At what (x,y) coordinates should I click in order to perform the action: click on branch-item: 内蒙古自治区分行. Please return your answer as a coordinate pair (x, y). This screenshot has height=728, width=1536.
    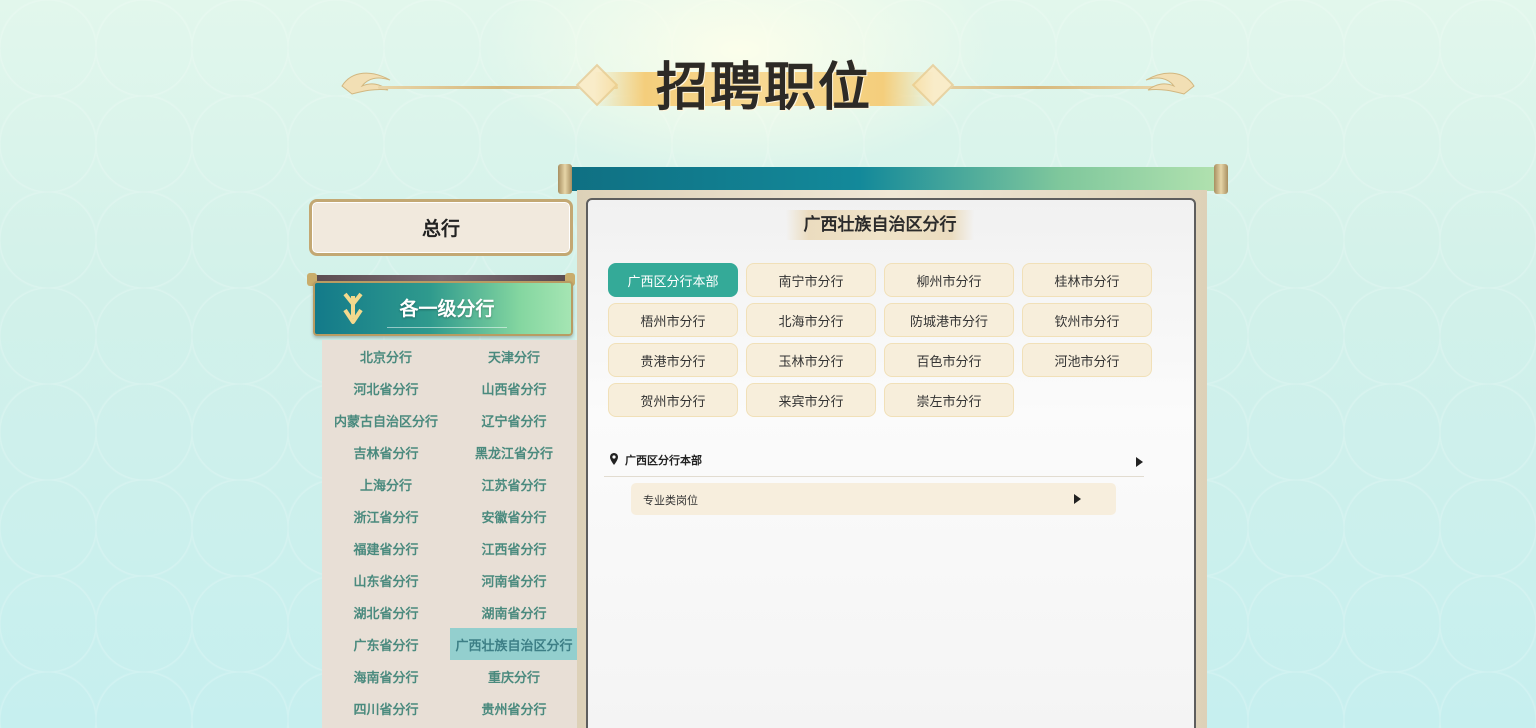
    Looking at the image, I should click on (386, 420).